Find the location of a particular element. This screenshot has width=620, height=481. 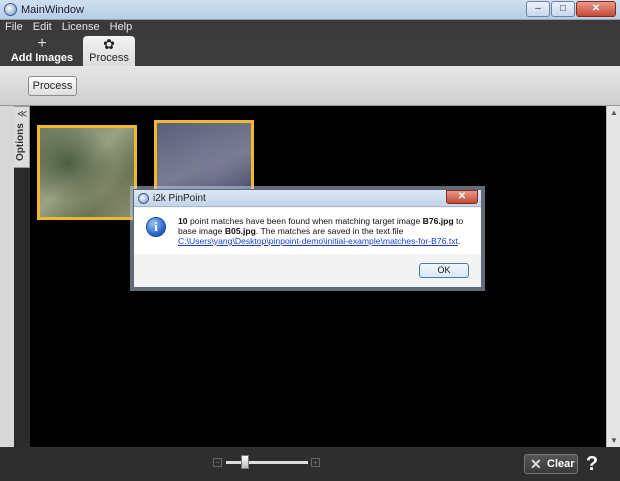

help-icon: ? is located at coordinates (592, 464).